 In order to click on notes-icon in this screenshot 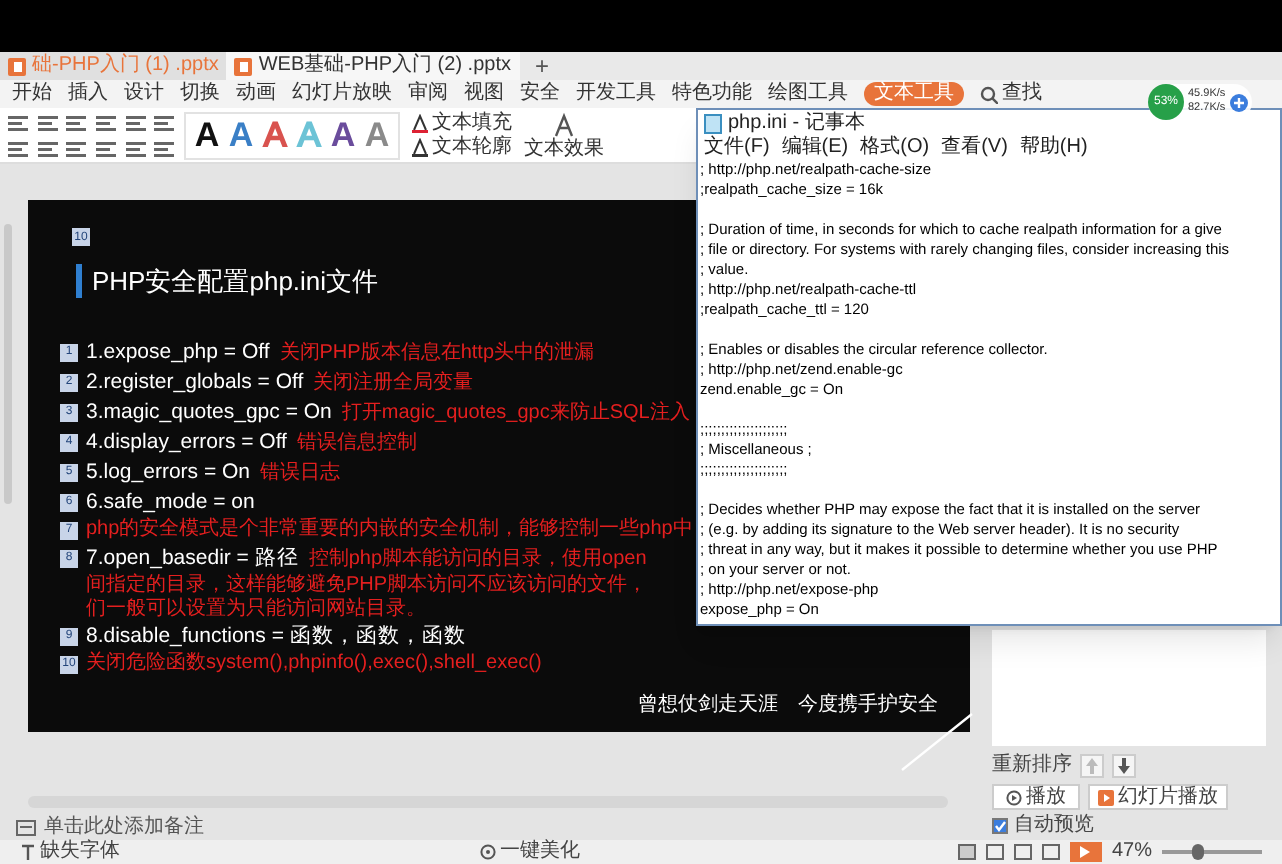, I will do `click(26, 828)`.